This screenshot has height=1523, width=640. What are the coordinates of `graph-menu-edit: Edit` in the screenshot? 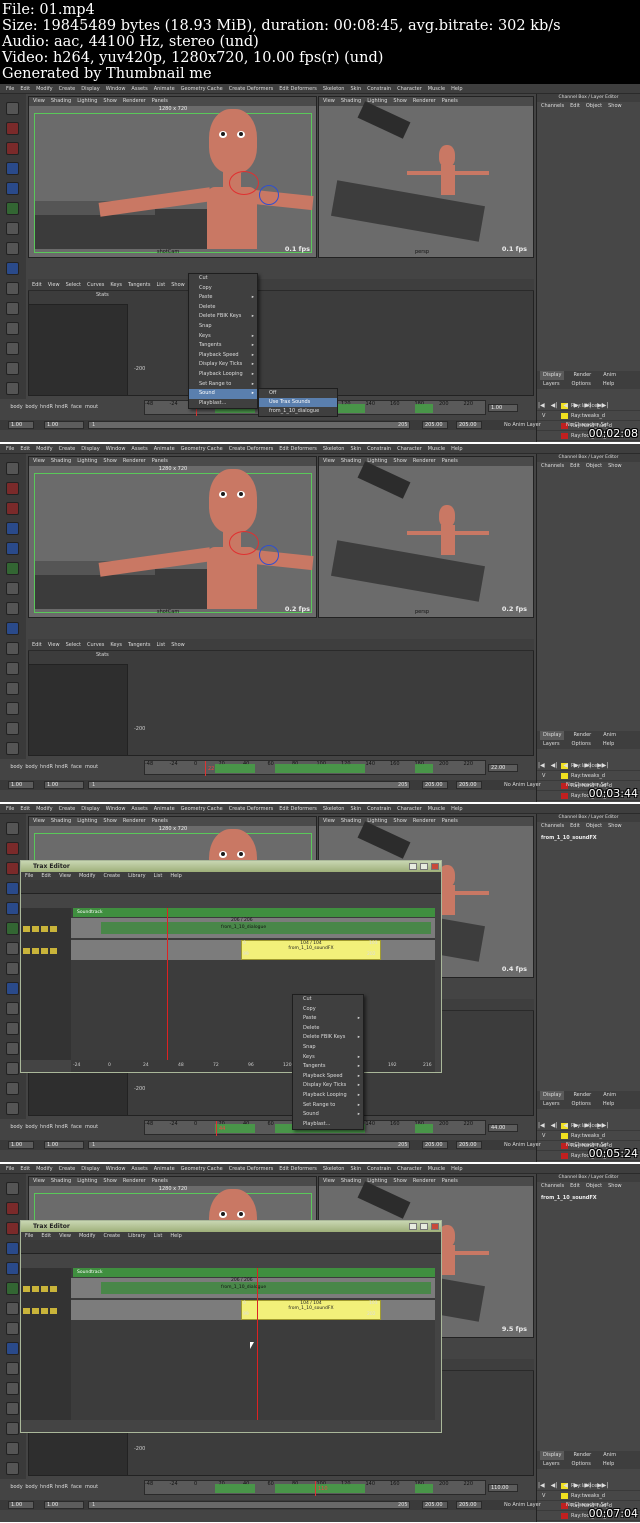 It's located at (37, 285).